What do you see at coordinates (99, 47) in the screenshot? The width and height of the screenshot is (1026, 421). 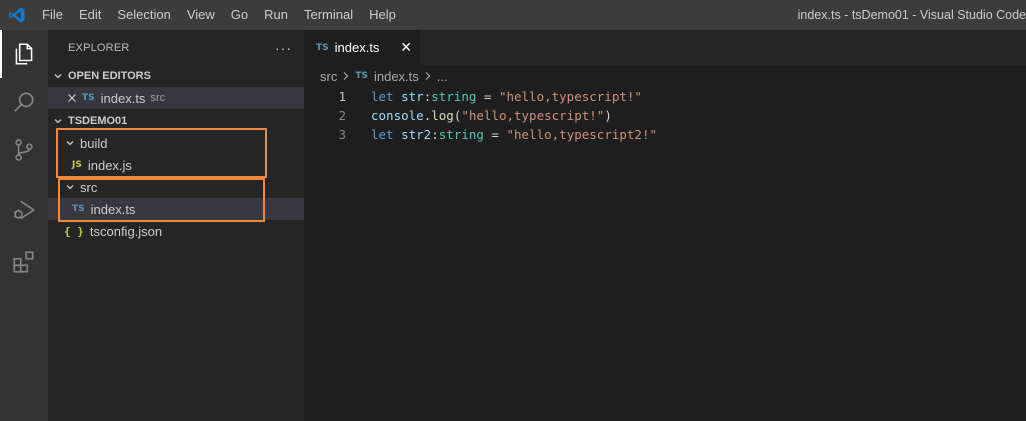 I see `explorer-title: EXPLORER` at bounding box center [99, 47].